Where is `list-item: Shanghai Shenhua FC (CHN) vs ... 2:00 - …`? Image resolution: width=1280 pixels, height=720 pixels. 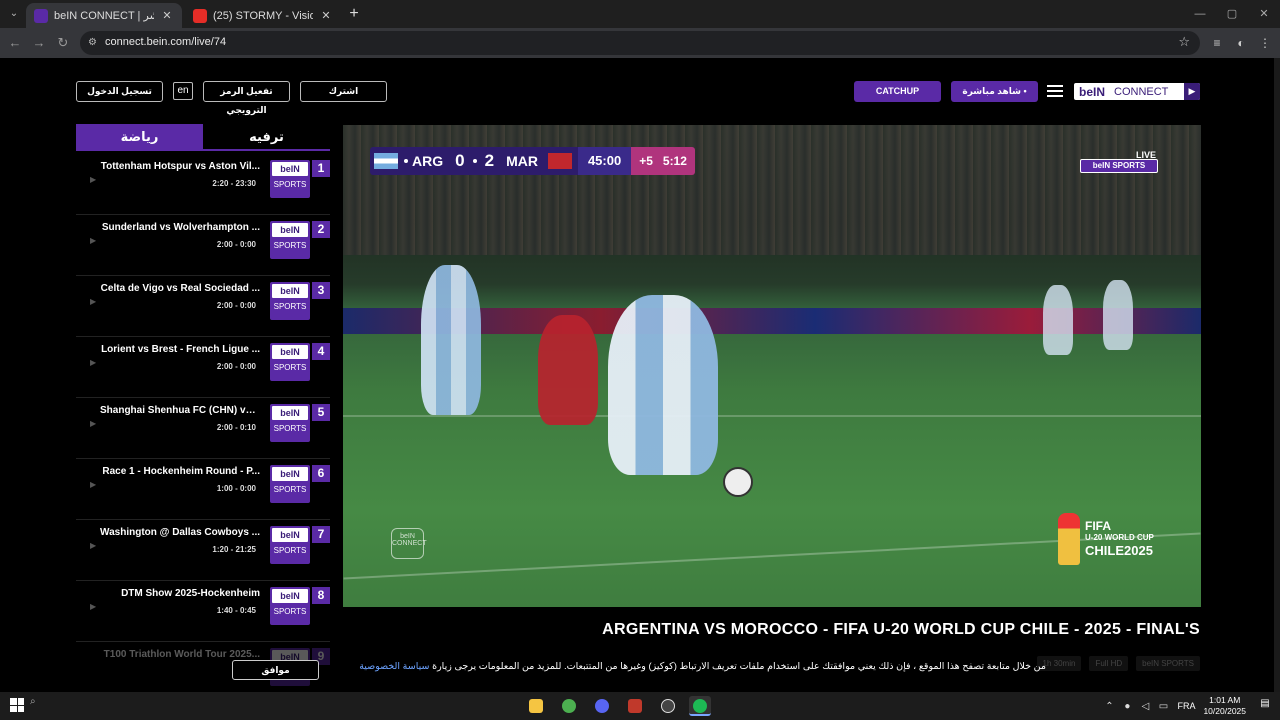 list-item: Shanghai Shenhua FC (CHN) vs ... 2:00 - … is located at coordinates (203, 429).